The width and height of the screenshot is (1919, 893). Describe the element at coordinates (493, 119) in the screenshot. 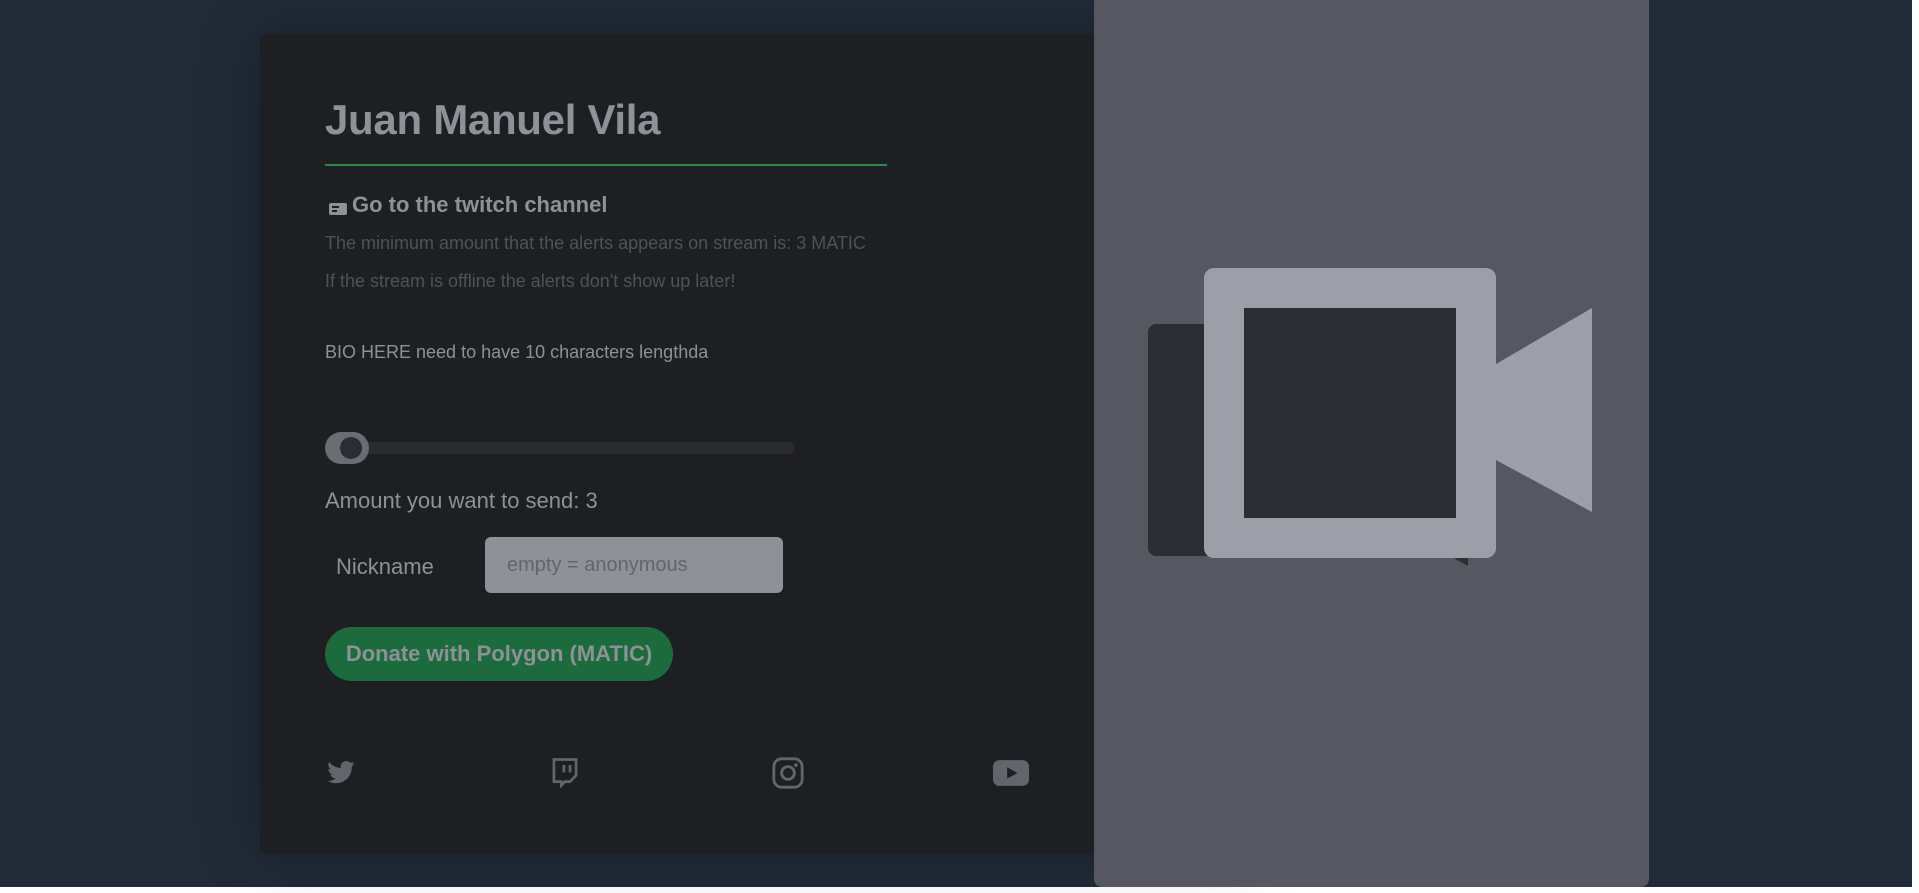

I see `streamer-name: Juan Manuel Vila` at that location.